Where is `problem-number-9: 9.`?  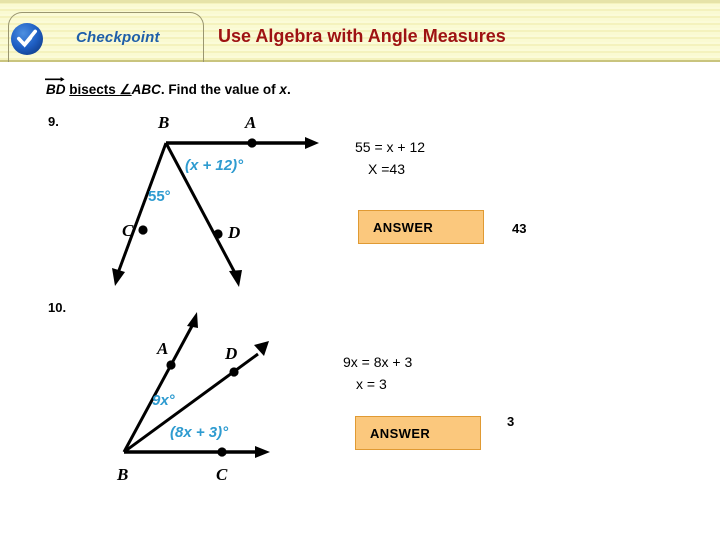
problem-number-9: 9. is located at coordinates (53, 121).